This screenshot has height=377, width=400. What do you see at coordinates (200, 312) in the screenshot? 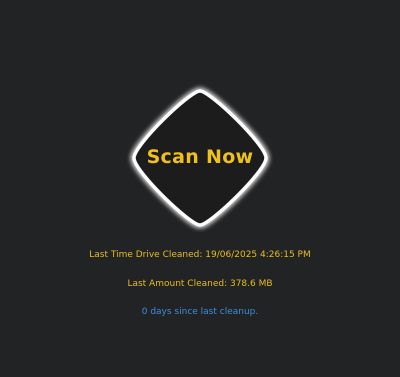
I see `days-since-cleanup-text: 0 days since last cleanup.` at bounding box center [200, 312].